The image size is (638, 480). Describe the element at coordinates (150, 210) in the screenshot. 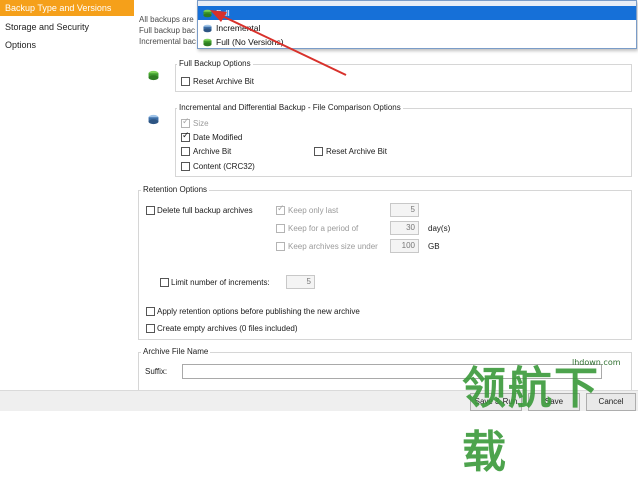

I see `delete-full-archives-checkbox` at that location.